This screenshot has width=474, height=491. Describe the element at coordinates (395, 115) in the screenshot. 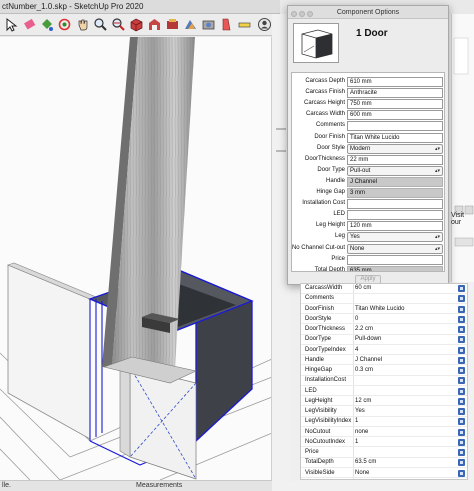

I see `option-input: 600 mm` at that location.